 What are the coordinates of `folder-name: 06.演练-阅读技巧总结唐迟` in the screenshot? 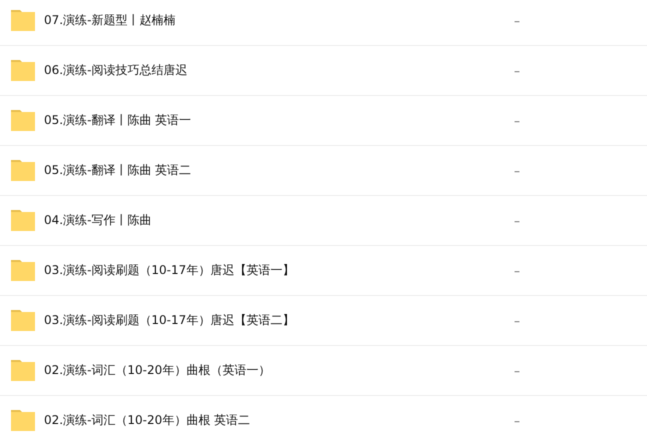 It's located at (279, 70).